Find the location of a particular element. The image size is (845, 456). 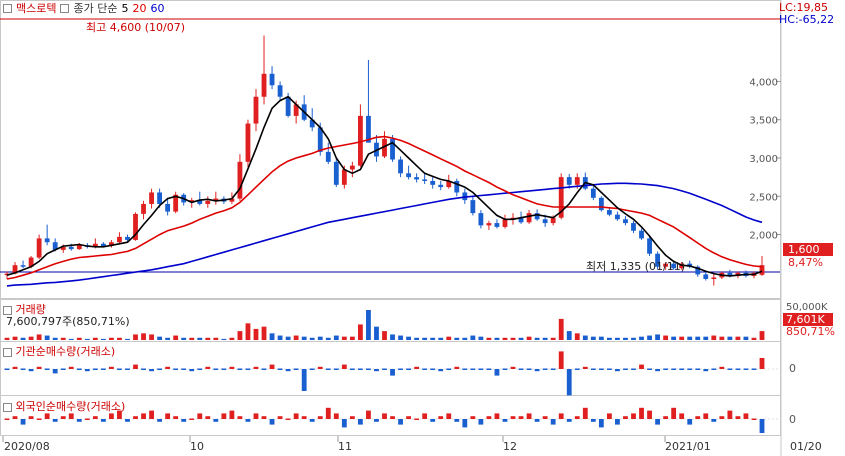

inst-checkbox is located at coordinates (7, 352).